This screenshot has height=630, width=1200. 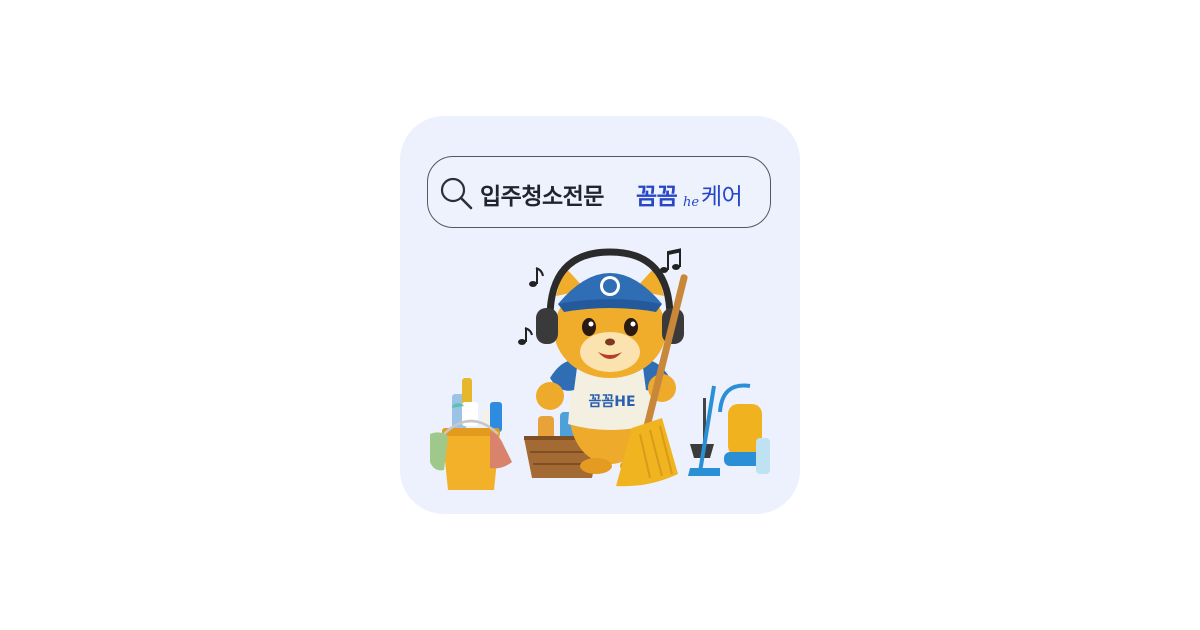 I want to click on double-music-note-icon, so click(x=670, y=260).